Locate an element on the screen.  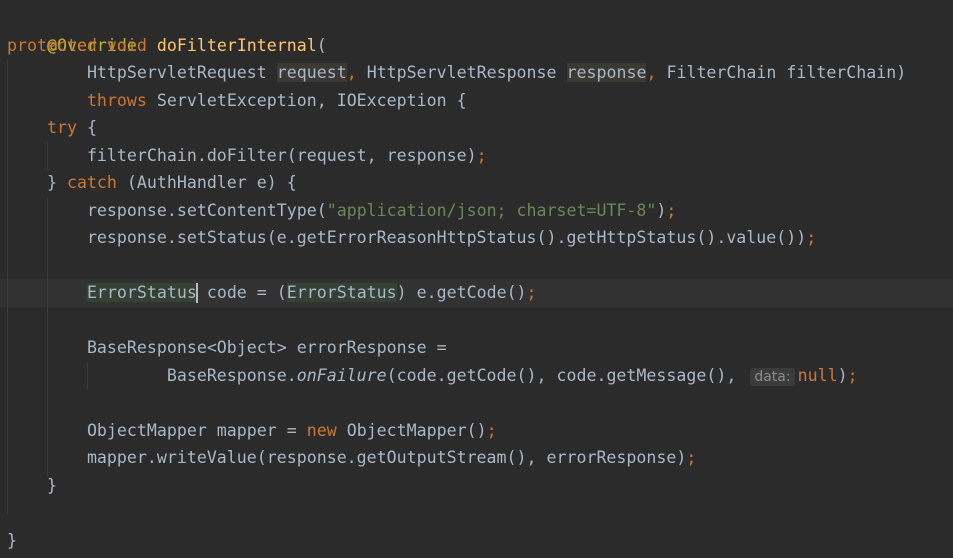
parameter-hint: data: is located at coordinates (772, 377).